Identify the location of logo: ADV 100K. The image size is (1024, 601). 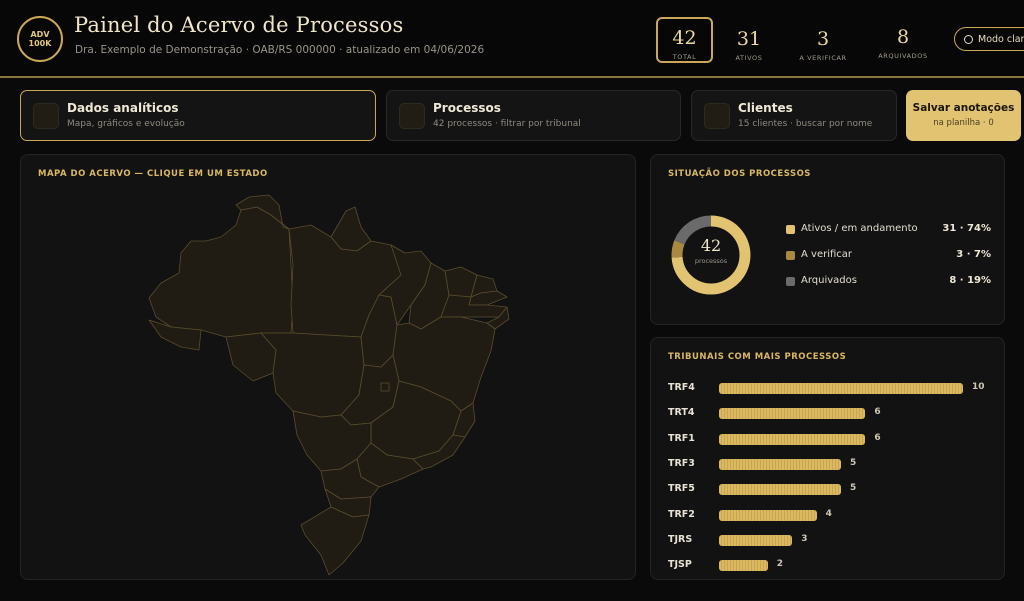
(40, 39).